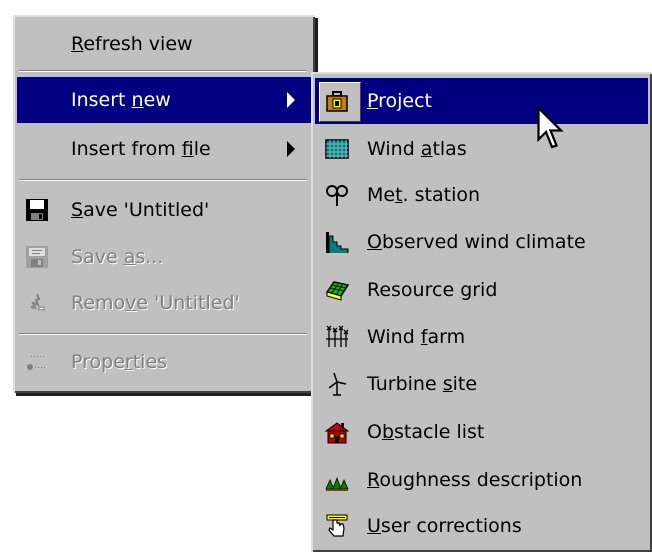  I want to click on menu-item-label: Met. station, so click(424, 195).